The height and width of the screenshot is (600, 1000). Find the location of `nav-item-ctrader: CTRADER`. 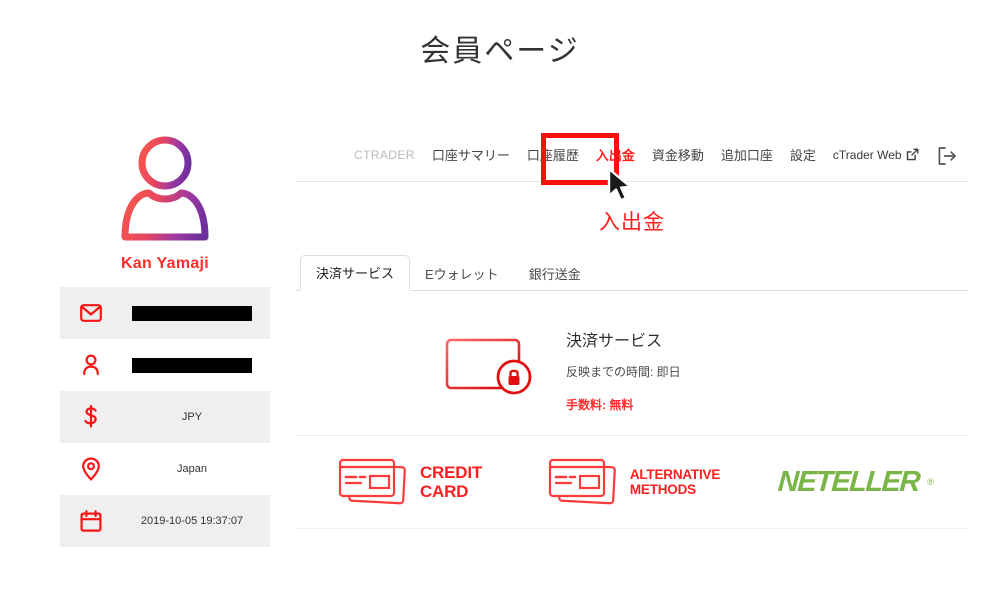

nav-item-ctrader: CTRADER is located at coordinates (384, 156).